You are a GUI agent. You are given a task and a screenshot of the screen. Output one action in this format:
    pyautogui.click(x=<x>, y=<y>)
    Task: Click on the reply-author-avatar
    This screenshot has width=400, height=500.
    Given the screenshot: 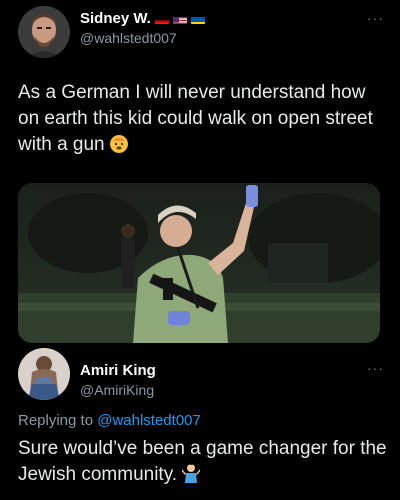 What is the action you would take?
    pyautogui.click(x=44, y=374)
    